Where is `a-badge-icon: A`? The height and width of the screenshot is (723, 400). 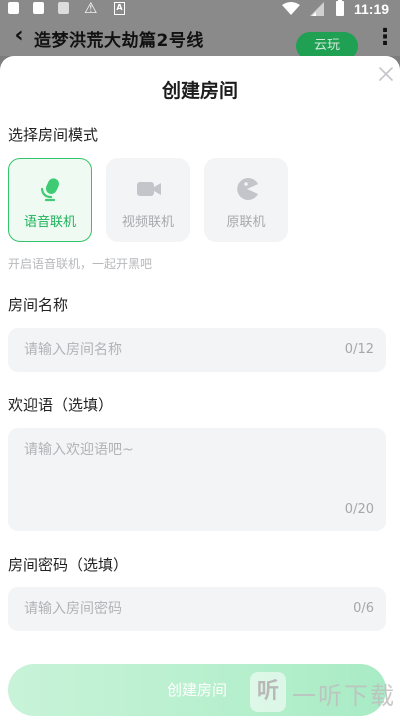 a-badge-icon: A is located at coordinates (119, 8).